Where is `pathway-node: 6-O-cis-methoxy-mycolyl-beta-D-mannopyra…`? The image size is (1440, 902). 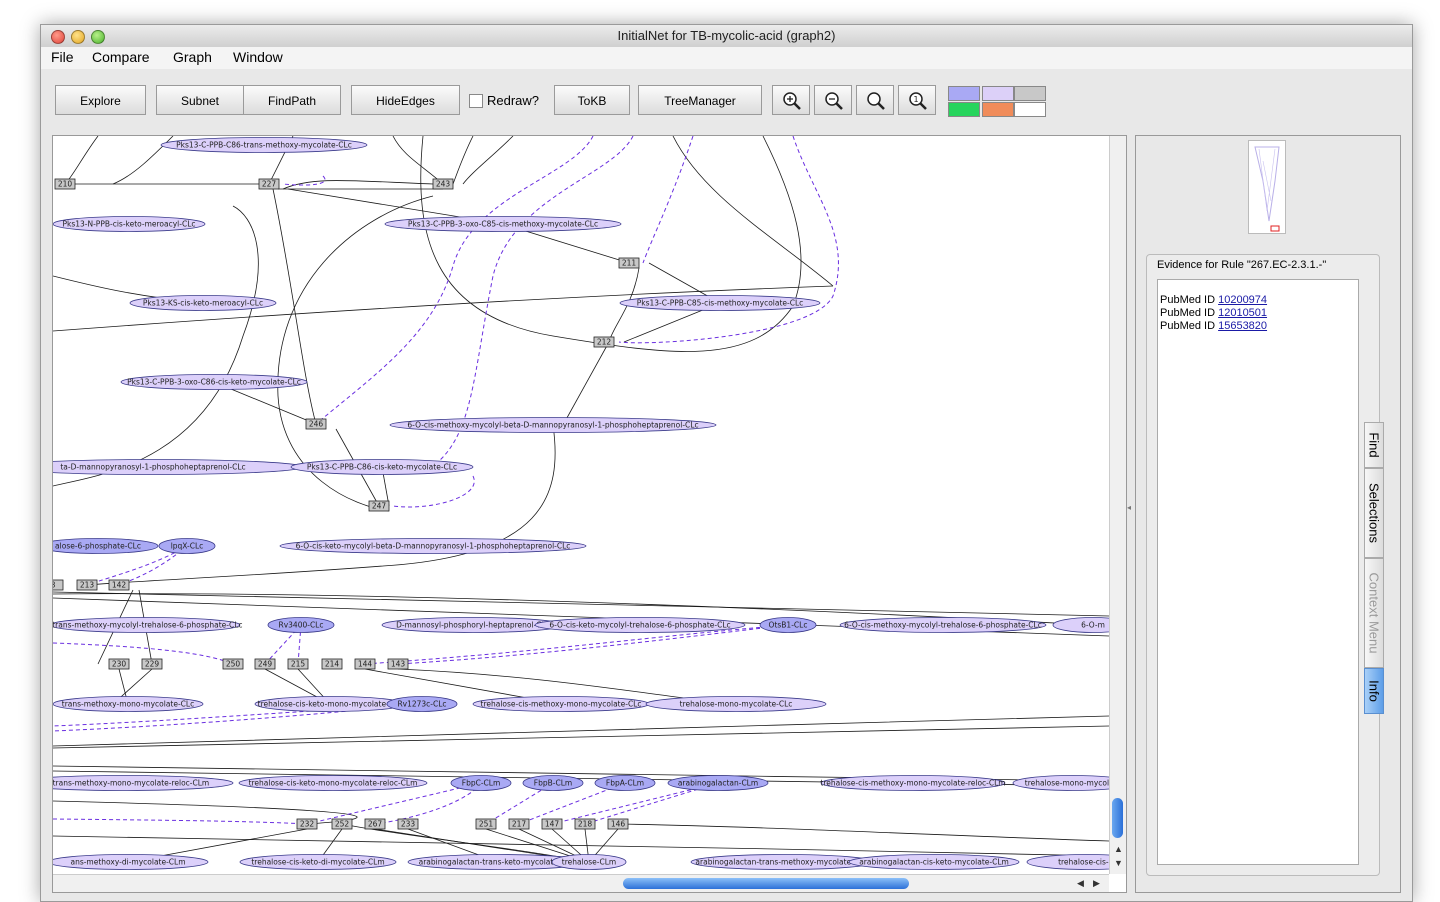 pathway-node: 6-O-cis-methoxy-mycolyl-beta-D-mannopyra… is located at coordinates (553, 425).